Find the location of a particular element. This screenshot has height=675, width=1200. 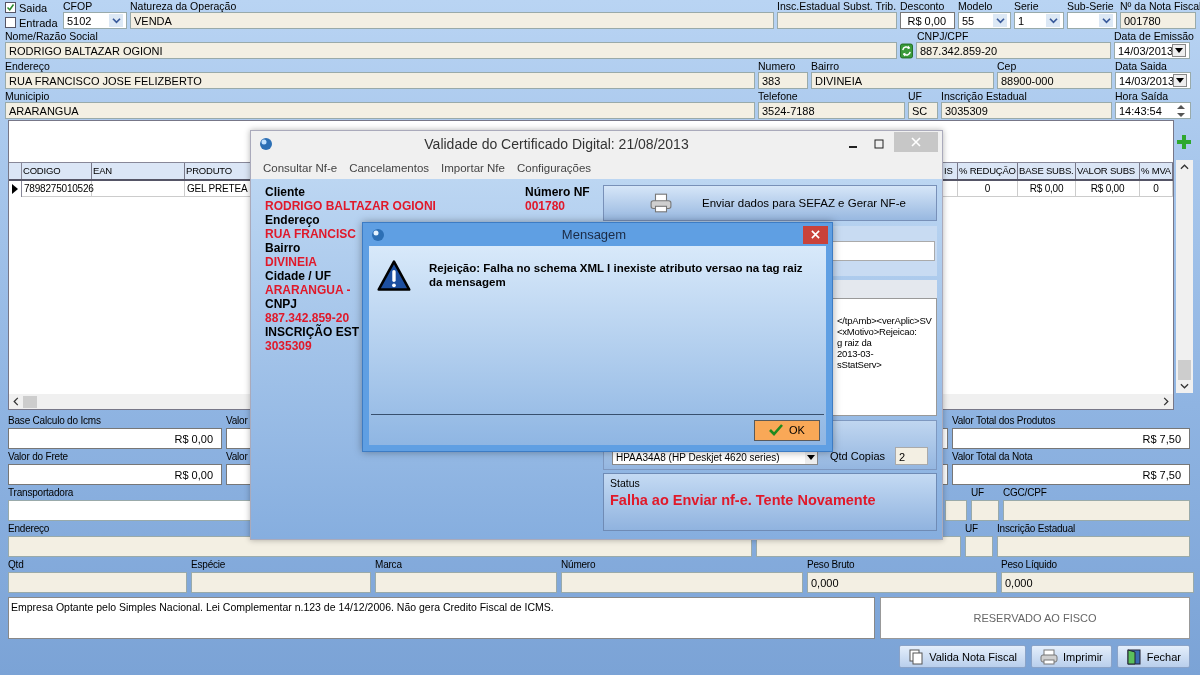

field-label: Natureza da Operação is located at coordinates (183, 6).